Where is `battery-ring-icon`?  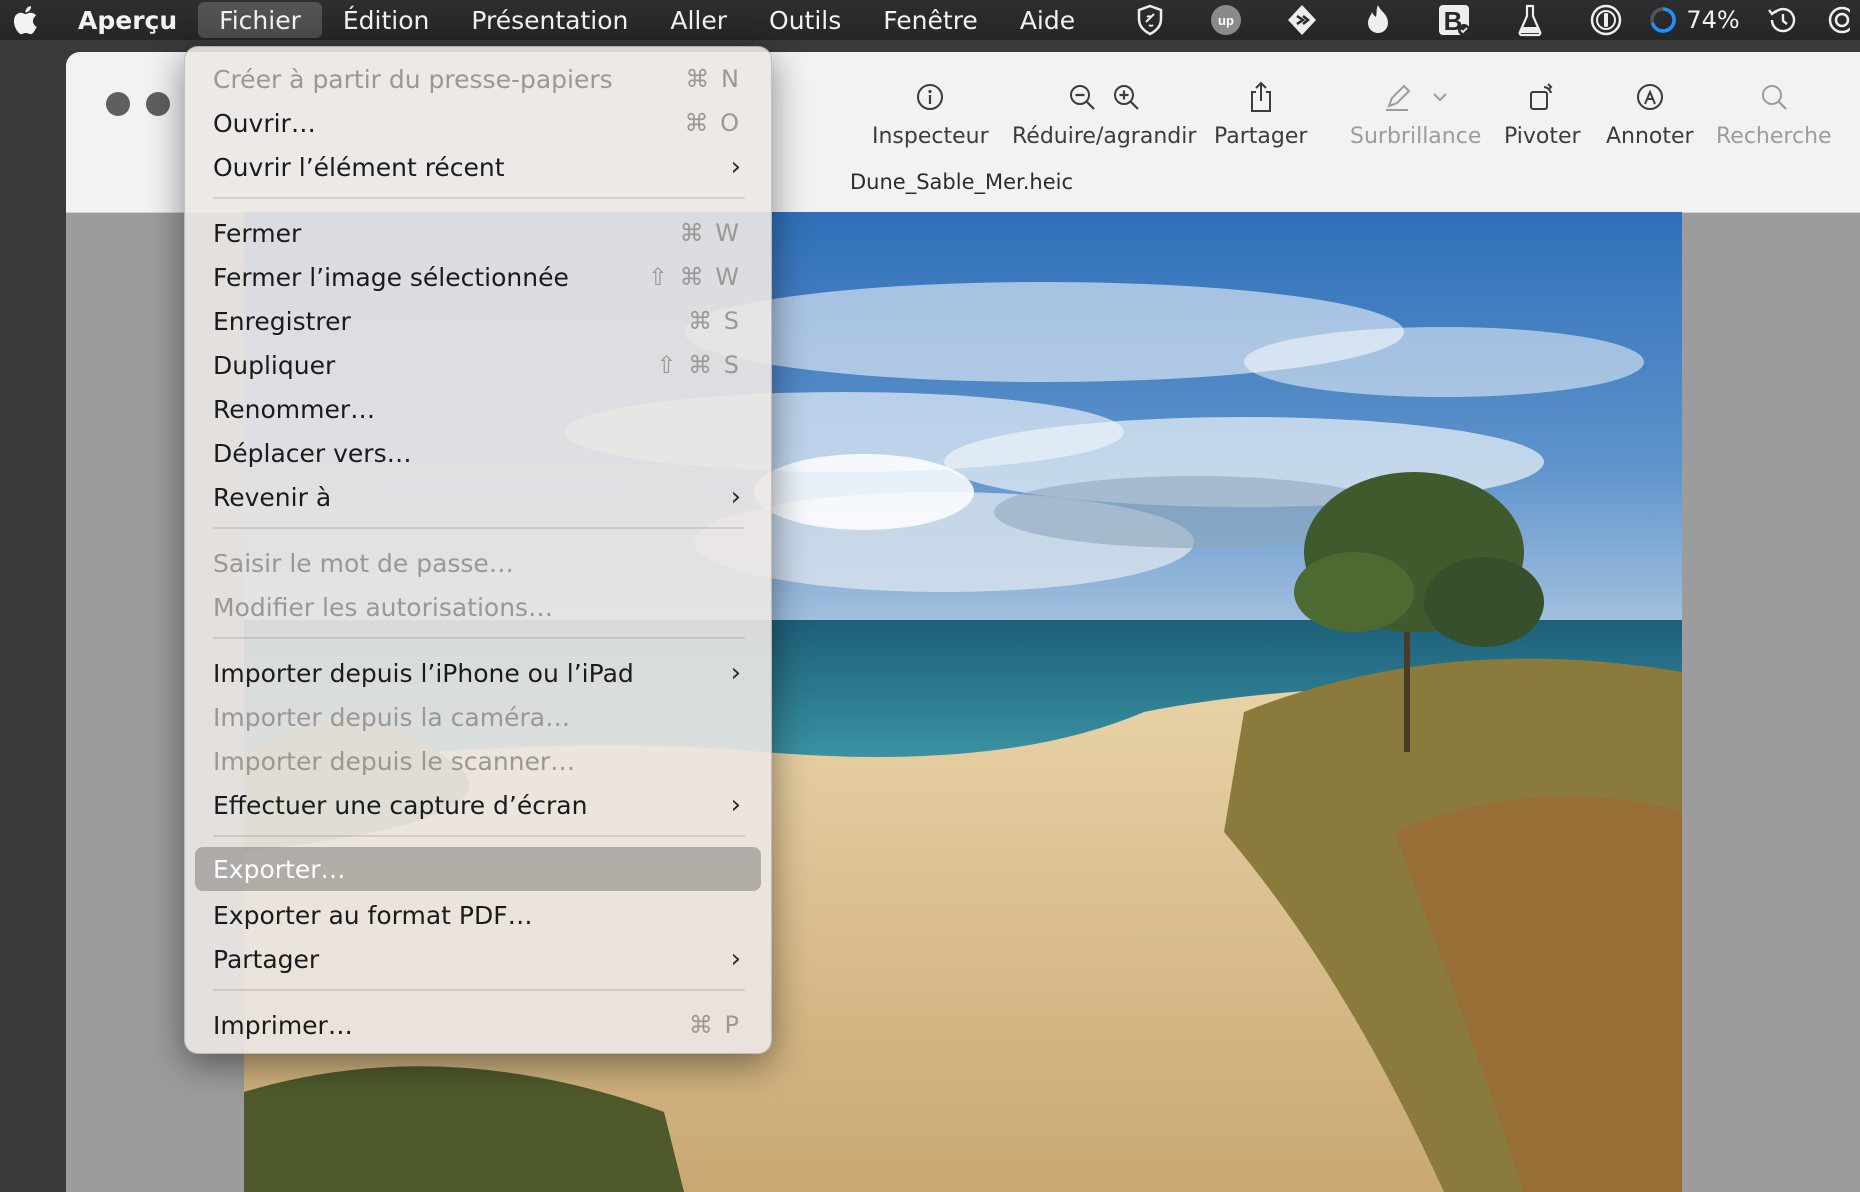
battery-ring-icon is located at coordinates (1663, 20).